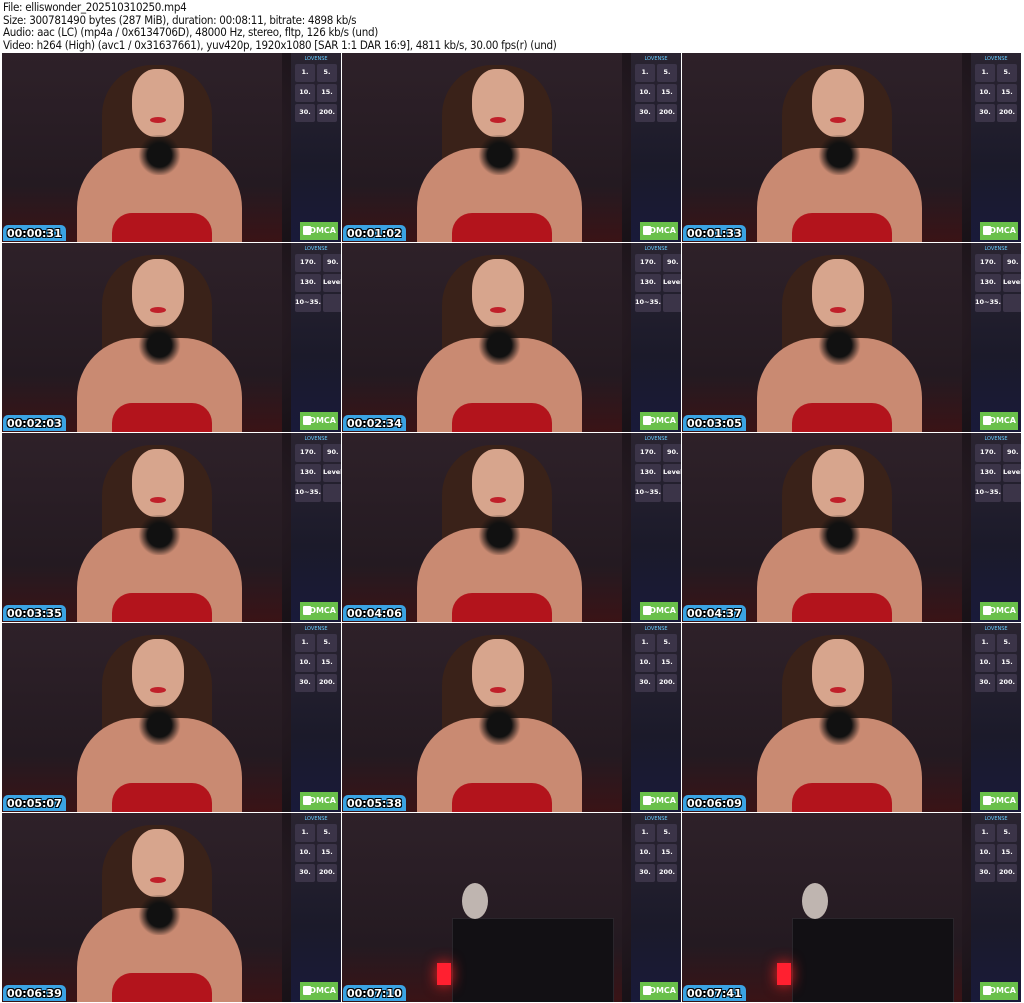 This screenshot has height=1003, width=1024. What do you see at coordinates (851, 717) in the screenshot?
I see `video-thumbnail: LOVENSE 1. 5. 10. 15. 30. 200. DMCA 00:06:09` at bounding box center [851, 717].